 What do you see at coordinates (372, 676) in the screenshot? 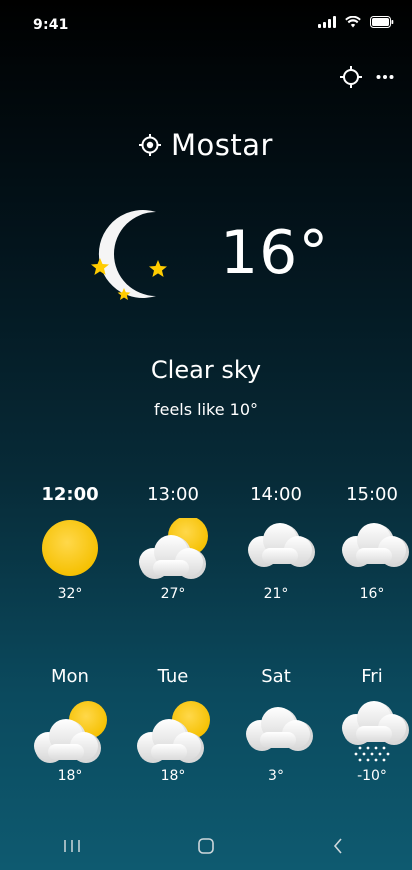
I see `day-label: Fri` at bounding box center [372, 676].